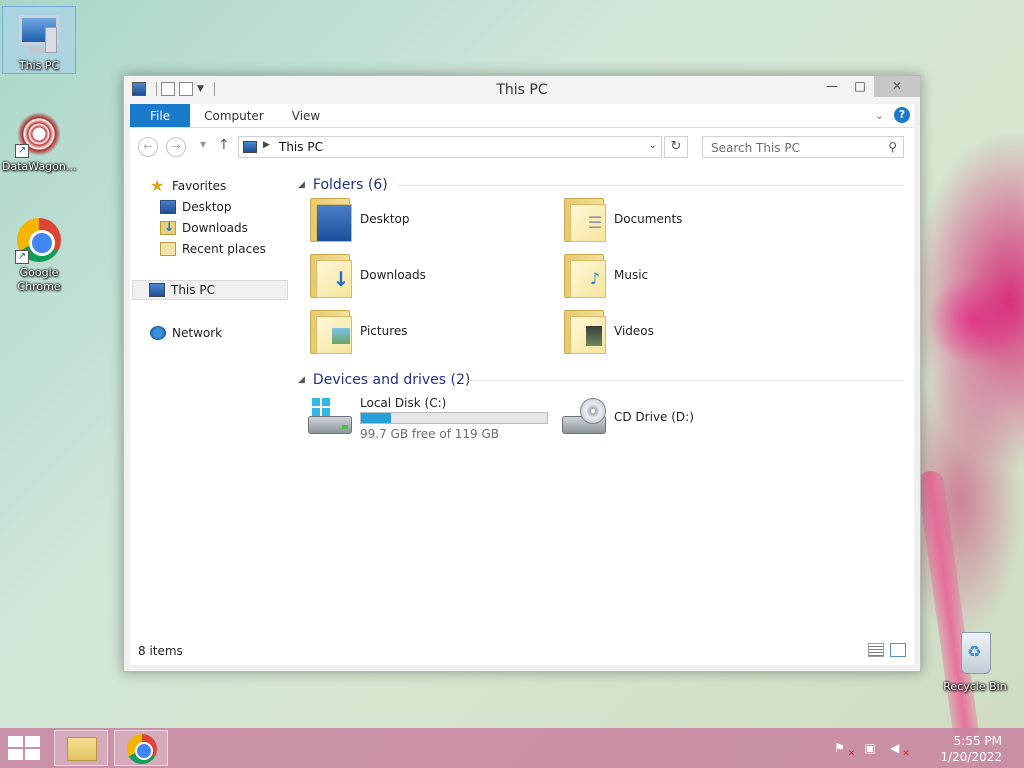 The image size is (1024, 768). I want to click on folder-downloads: ↓ Downloads, so click(424, 277).